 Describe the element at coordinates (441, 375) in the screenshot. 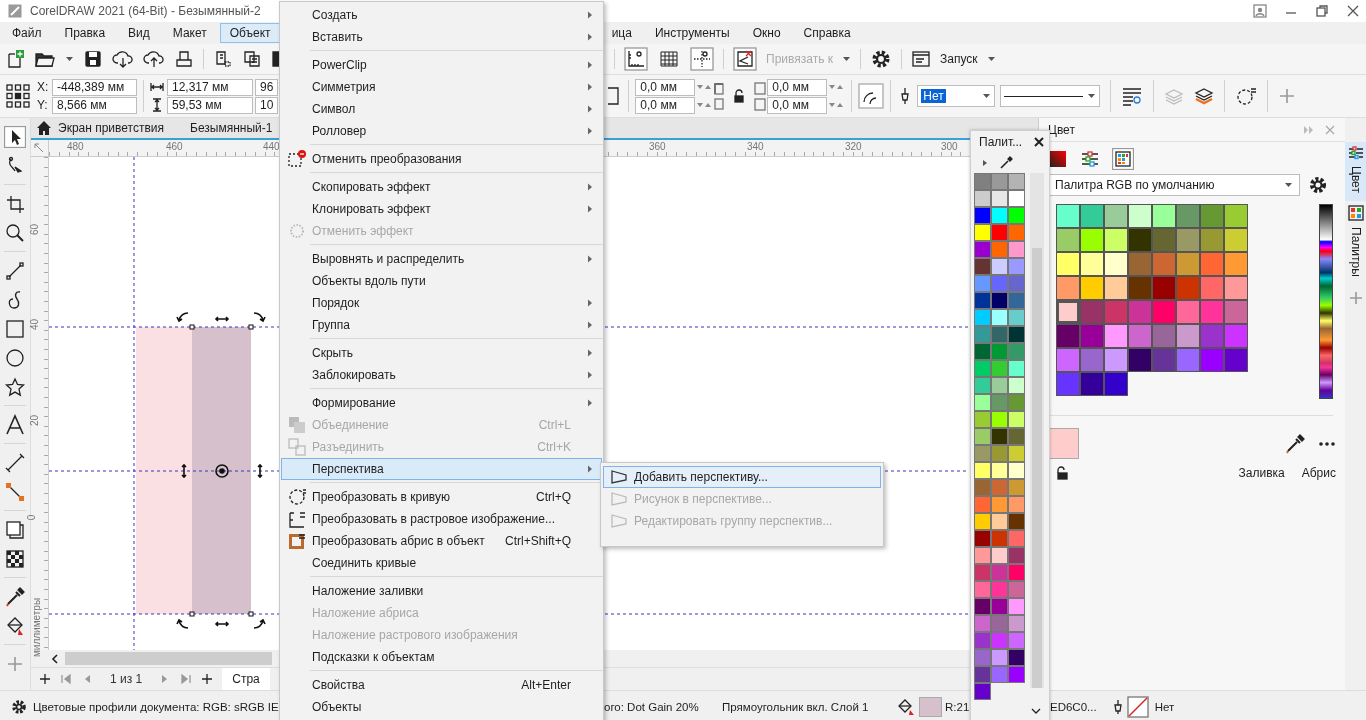

I see `menu-item: Заблокировать` at that location.